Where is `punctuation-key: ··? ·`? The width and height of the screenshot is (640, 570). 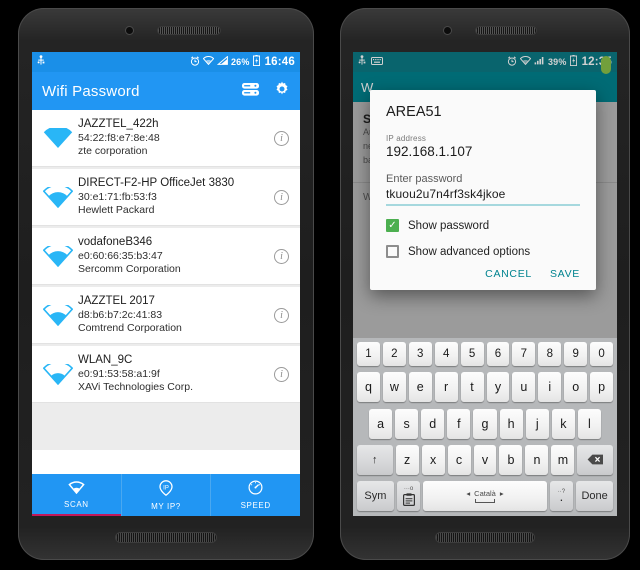
punctuation-key: ··? · is located at coordinates (561, 496).